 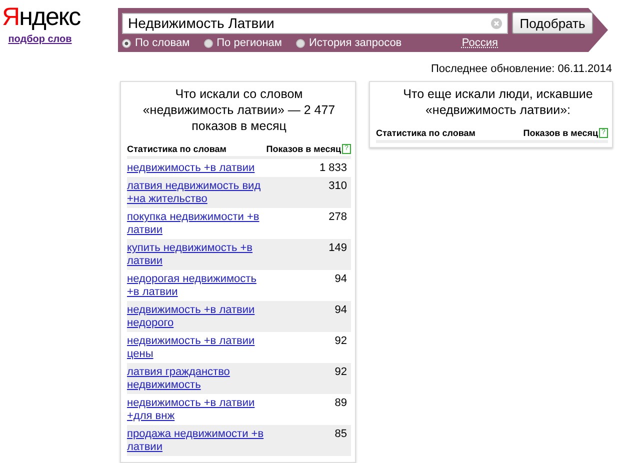 What do you see at coordinates (198, 224) in the screenshot?
I see `phrase-link: покупка недвижимости +в латвии` at bounding box center [198, 224].